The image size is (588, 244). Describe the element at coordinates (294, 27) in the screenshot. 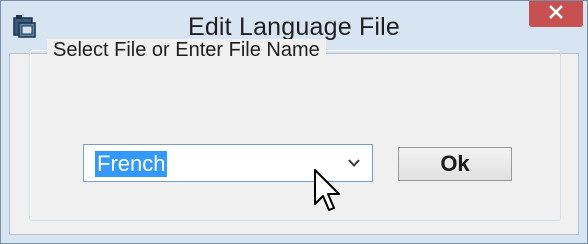

I see `window-title: Edit Language File` at that location.